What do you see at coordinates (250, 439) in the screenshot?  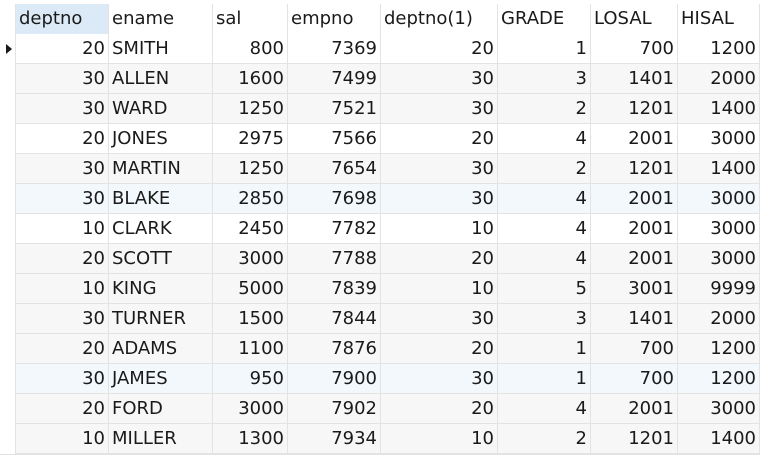 I see `cell-sal: 1300` at bounding box center [250, 439].